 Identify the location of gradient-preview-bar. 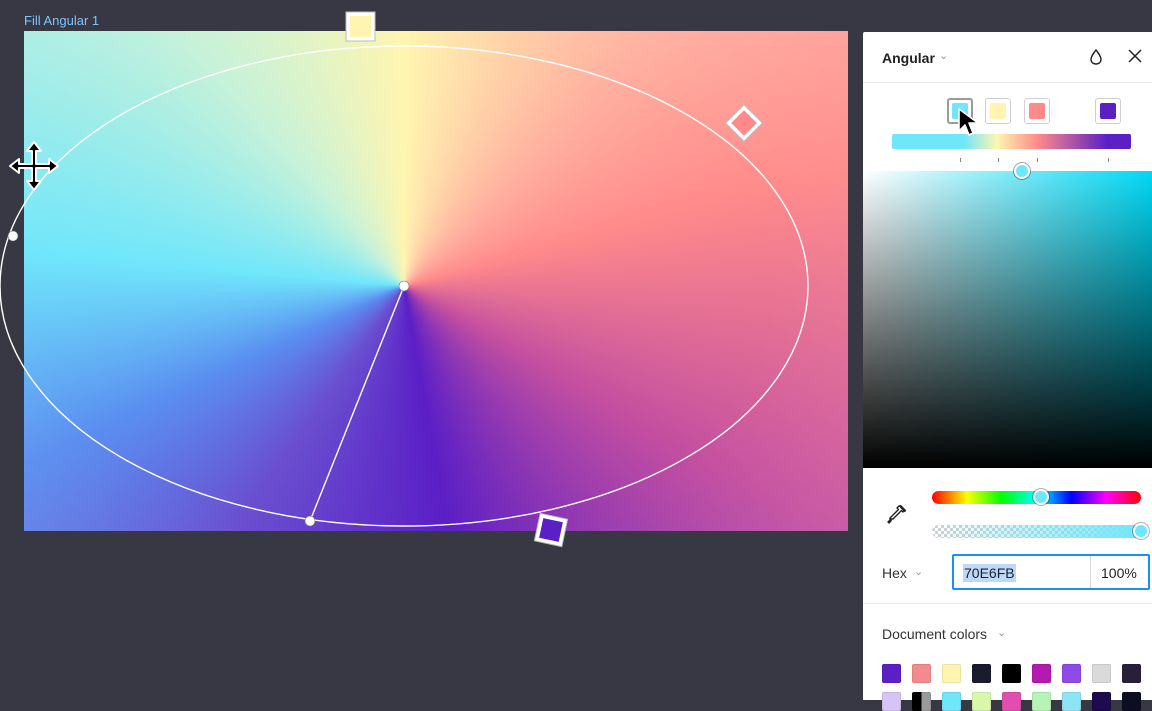
(1011, 141).